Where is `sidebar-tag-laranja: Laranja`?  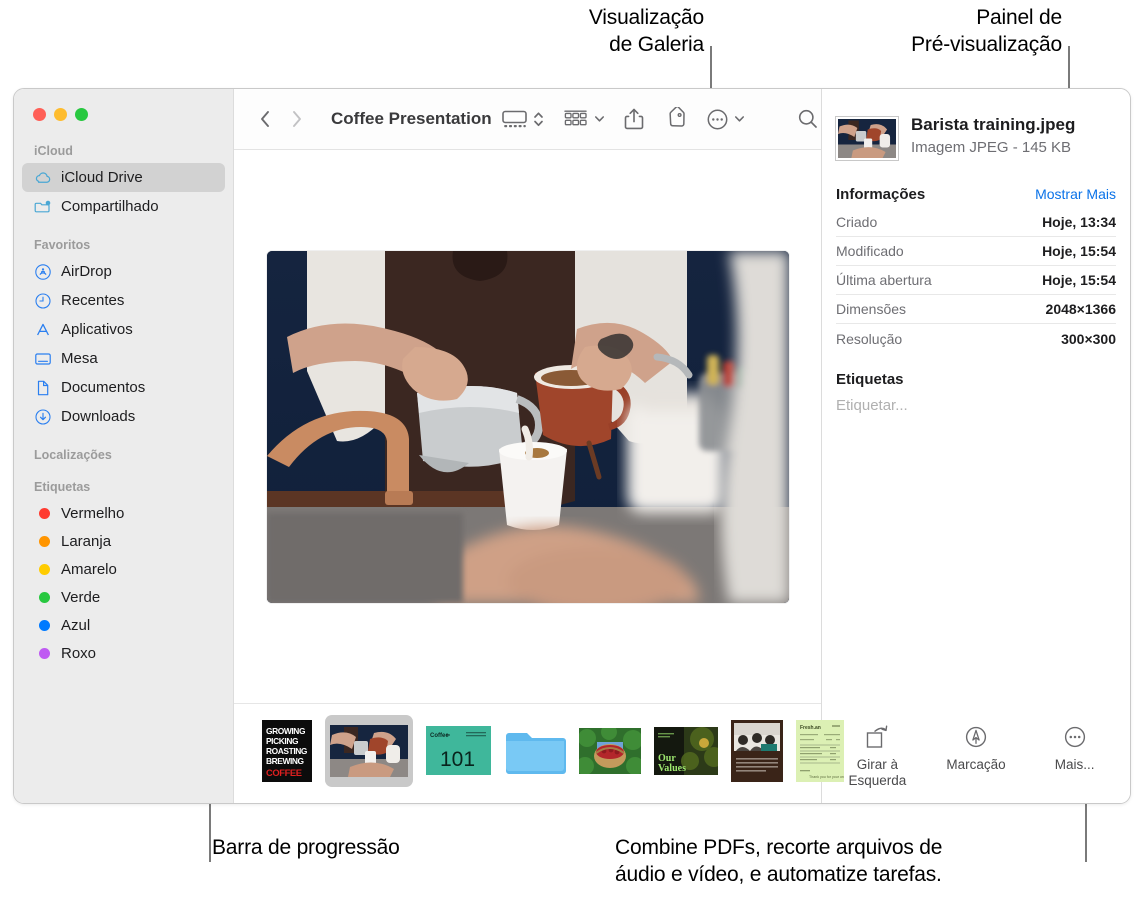
sidebar-tag-laranja: Laranja is located at coordinates (123, 541).